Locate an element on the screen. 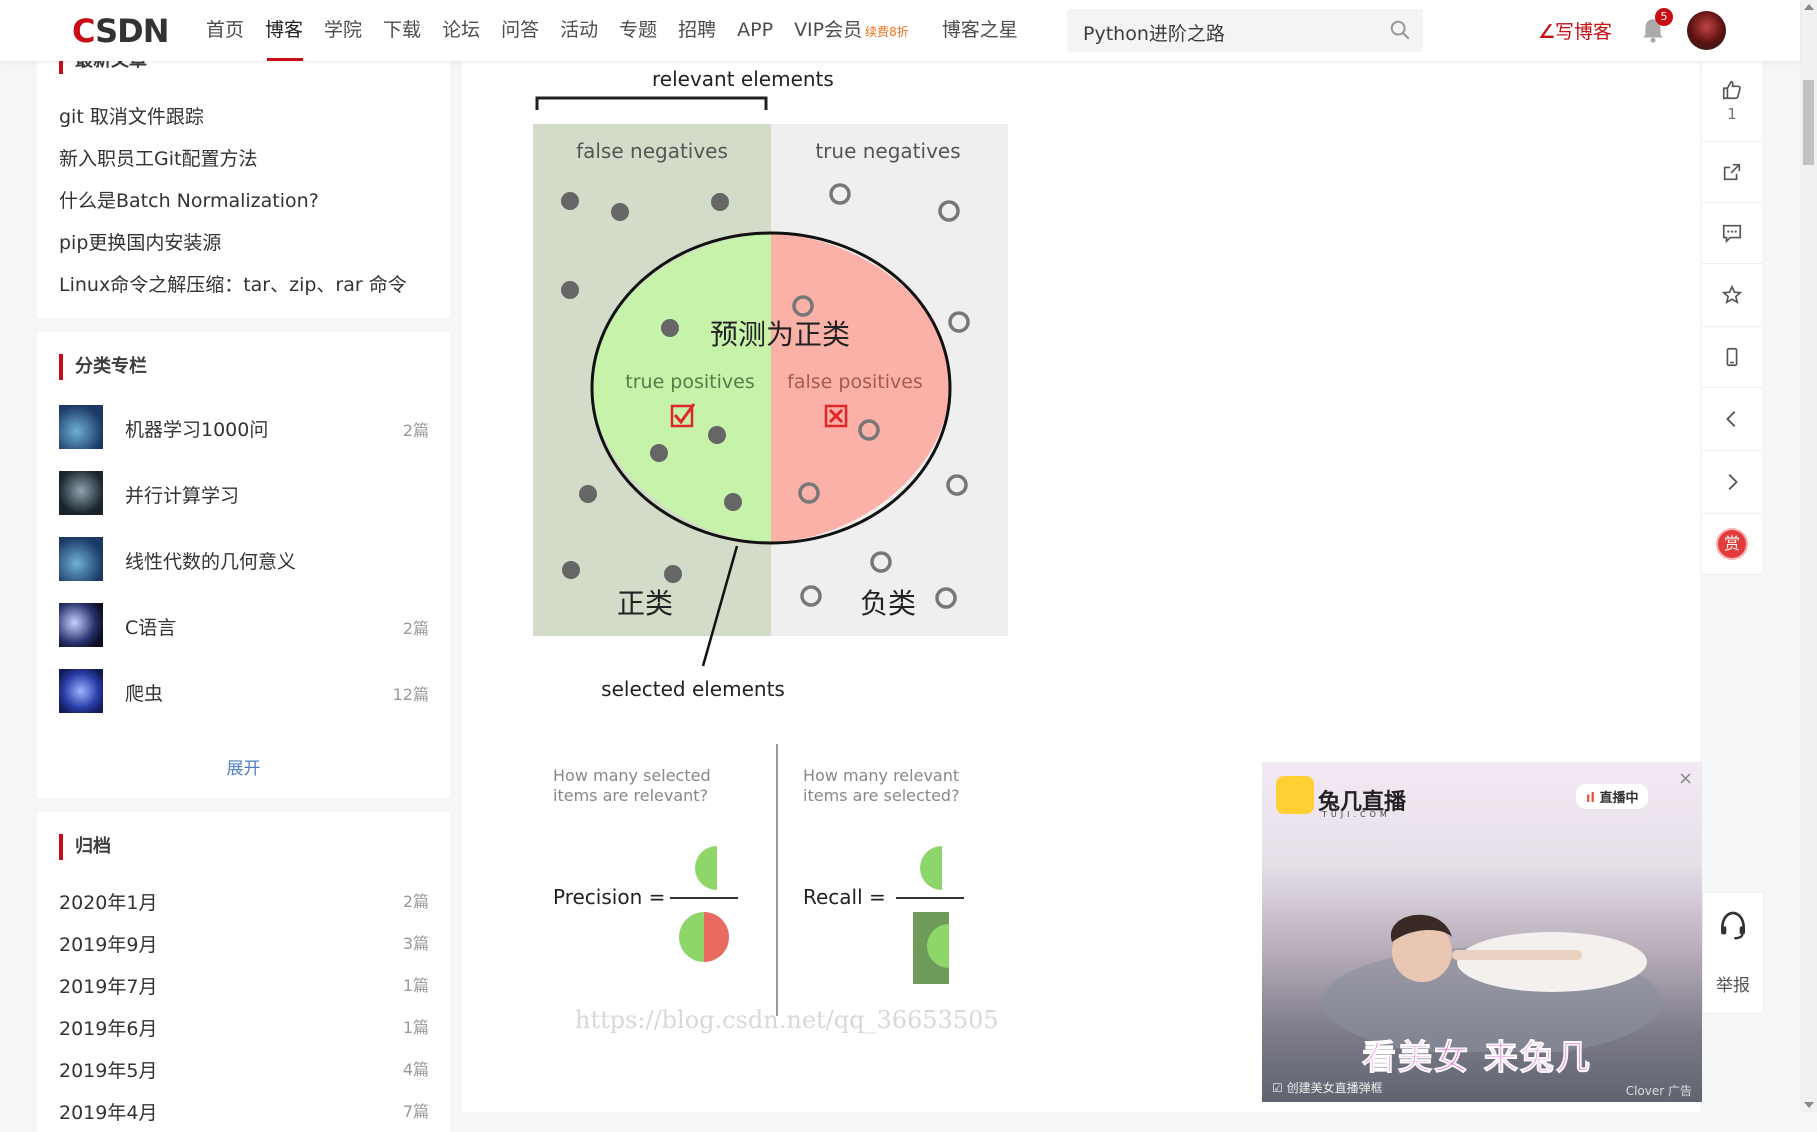 This screenshot has width=1817, height=1132. precision-question-line2: items are relevant? is located at coordinates (630, 795).